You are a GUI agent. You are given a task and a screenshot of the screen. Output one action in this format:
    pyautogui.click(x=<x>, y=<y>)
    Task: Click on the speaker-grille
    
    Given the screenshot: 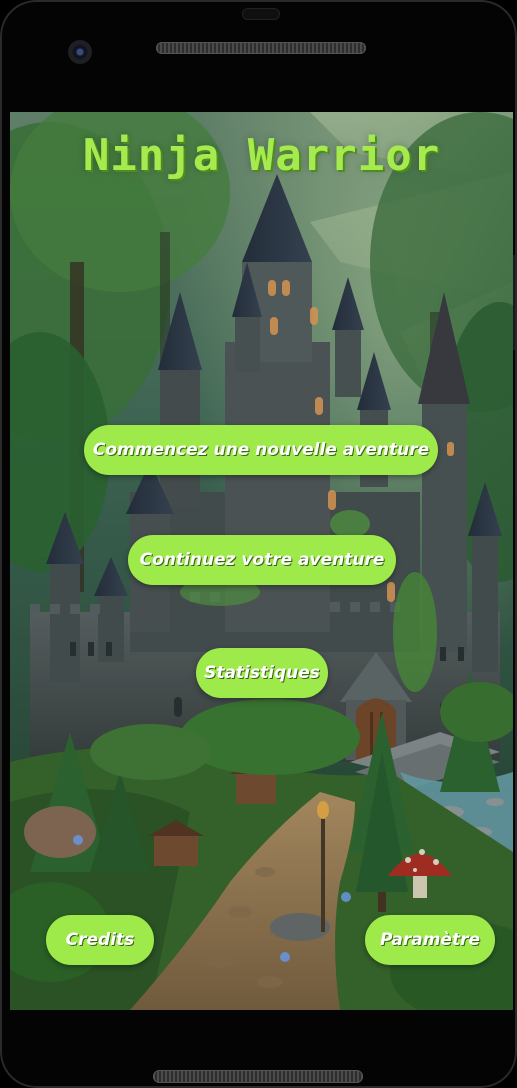 What is the action you would take?
    pyautogui.click(x=261, y=48)
    